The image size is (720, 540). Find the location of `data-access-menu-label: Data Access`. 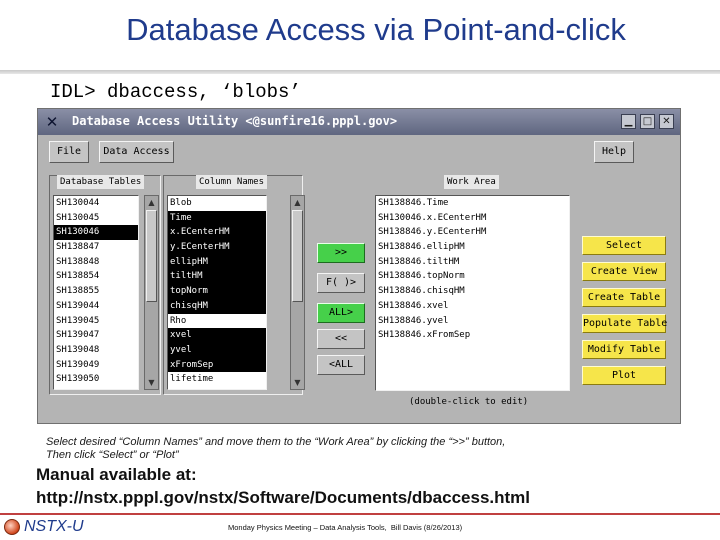

data-access-menu-label: Data Access is located at coordinates (136, 151).